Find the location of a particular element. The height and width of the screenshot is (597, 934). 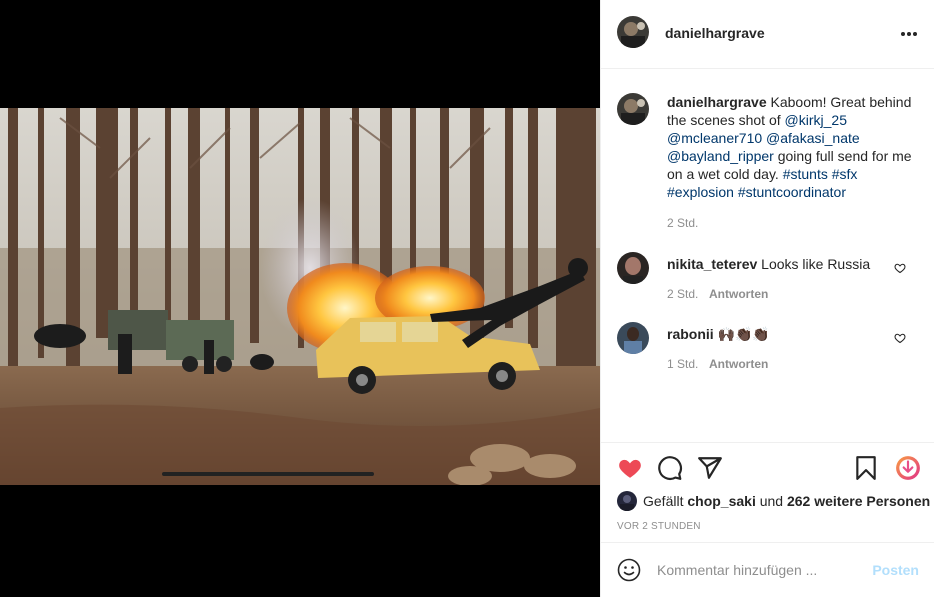

comment: rabonii 🙌🏿👏🏿👏🏿 is located at coordinates (718, 334).